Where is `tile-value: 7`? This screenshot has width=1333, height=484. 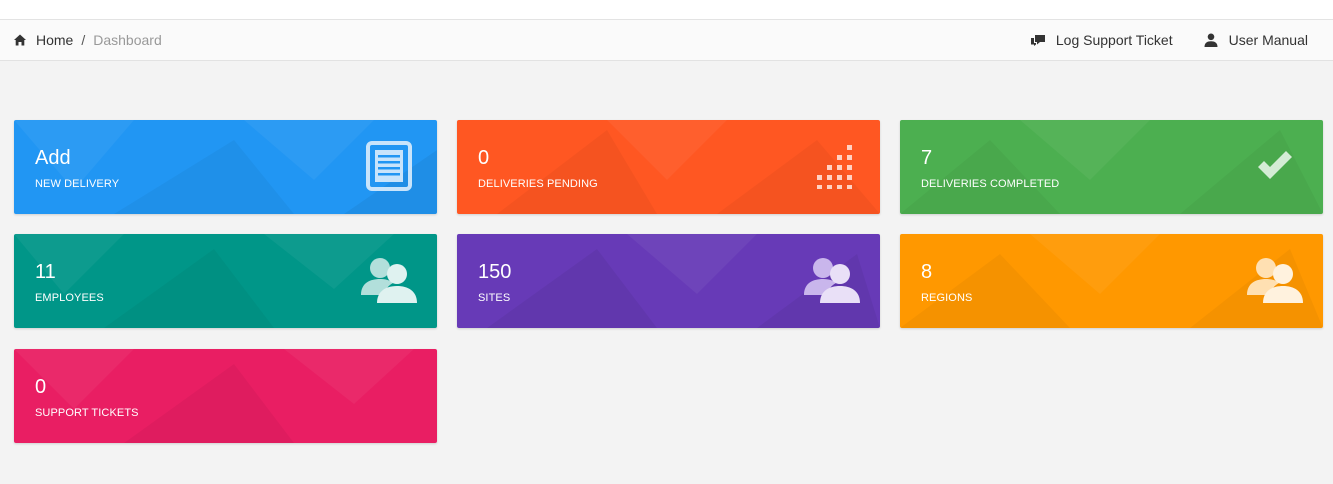
tile-value: 7 is located at coordinates (927, 158).